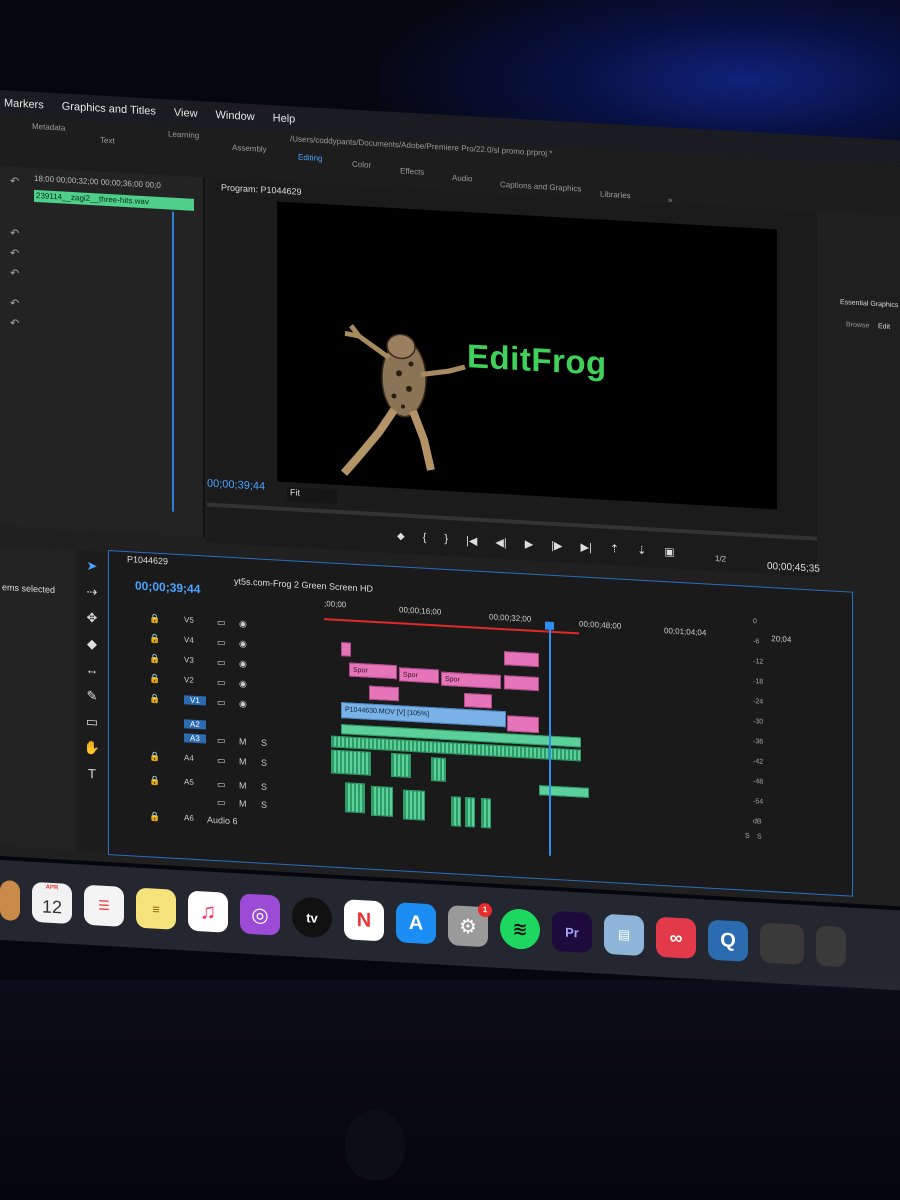 This screenshot has height=1200, width=900. What do you see at coordinates (195, 738) in the screenshot?
I see `track-a3: A3` at bounding box center [195, 738].